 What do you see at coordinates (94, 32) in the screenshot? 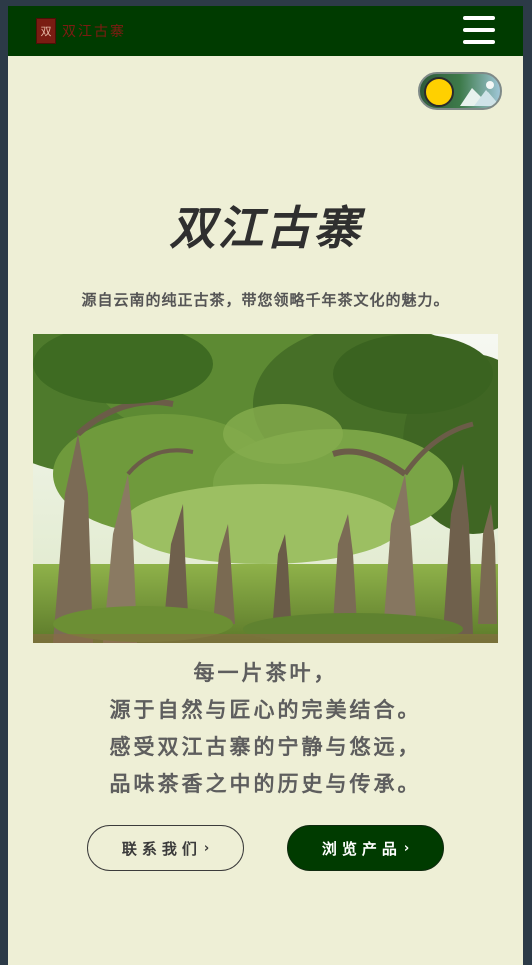
I see `logo-text: 双江古寨` at bounding box center [94, 32].